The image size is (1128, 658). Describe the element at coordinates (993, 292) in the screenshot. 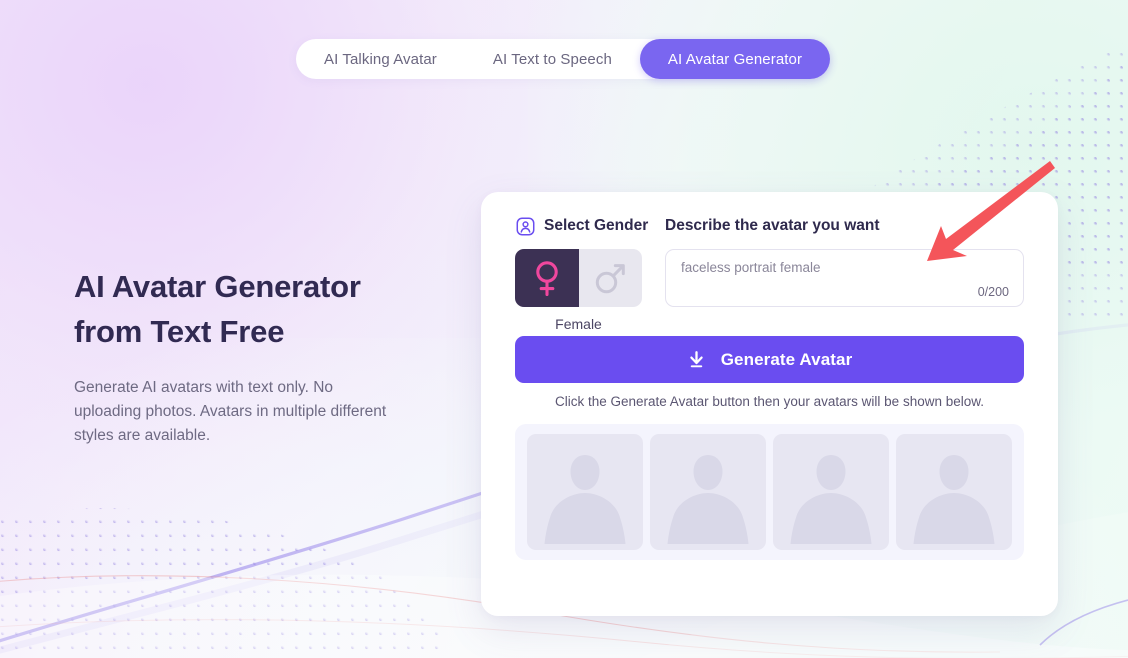

I see `character-counter: 0/200` at that location.